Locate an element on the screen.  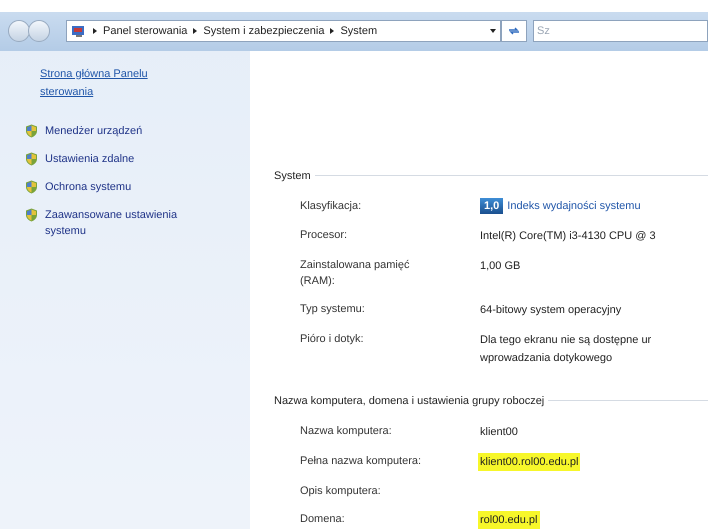
sidebar-link: Zaawansowane ustawienia systemu is located at coordinates (127, 222).